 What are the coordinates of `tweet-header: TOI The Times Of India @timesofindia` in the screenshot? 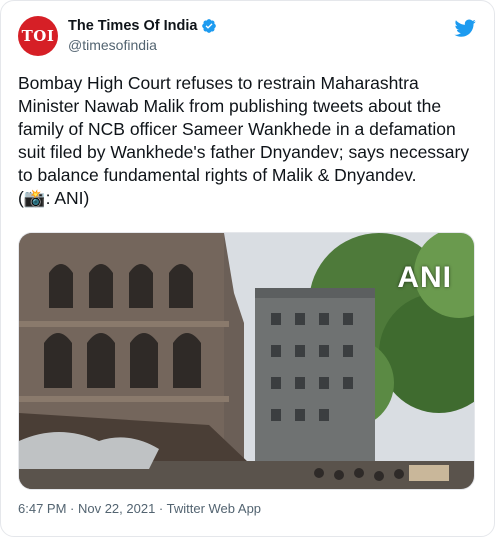 It's located at (248, 37).